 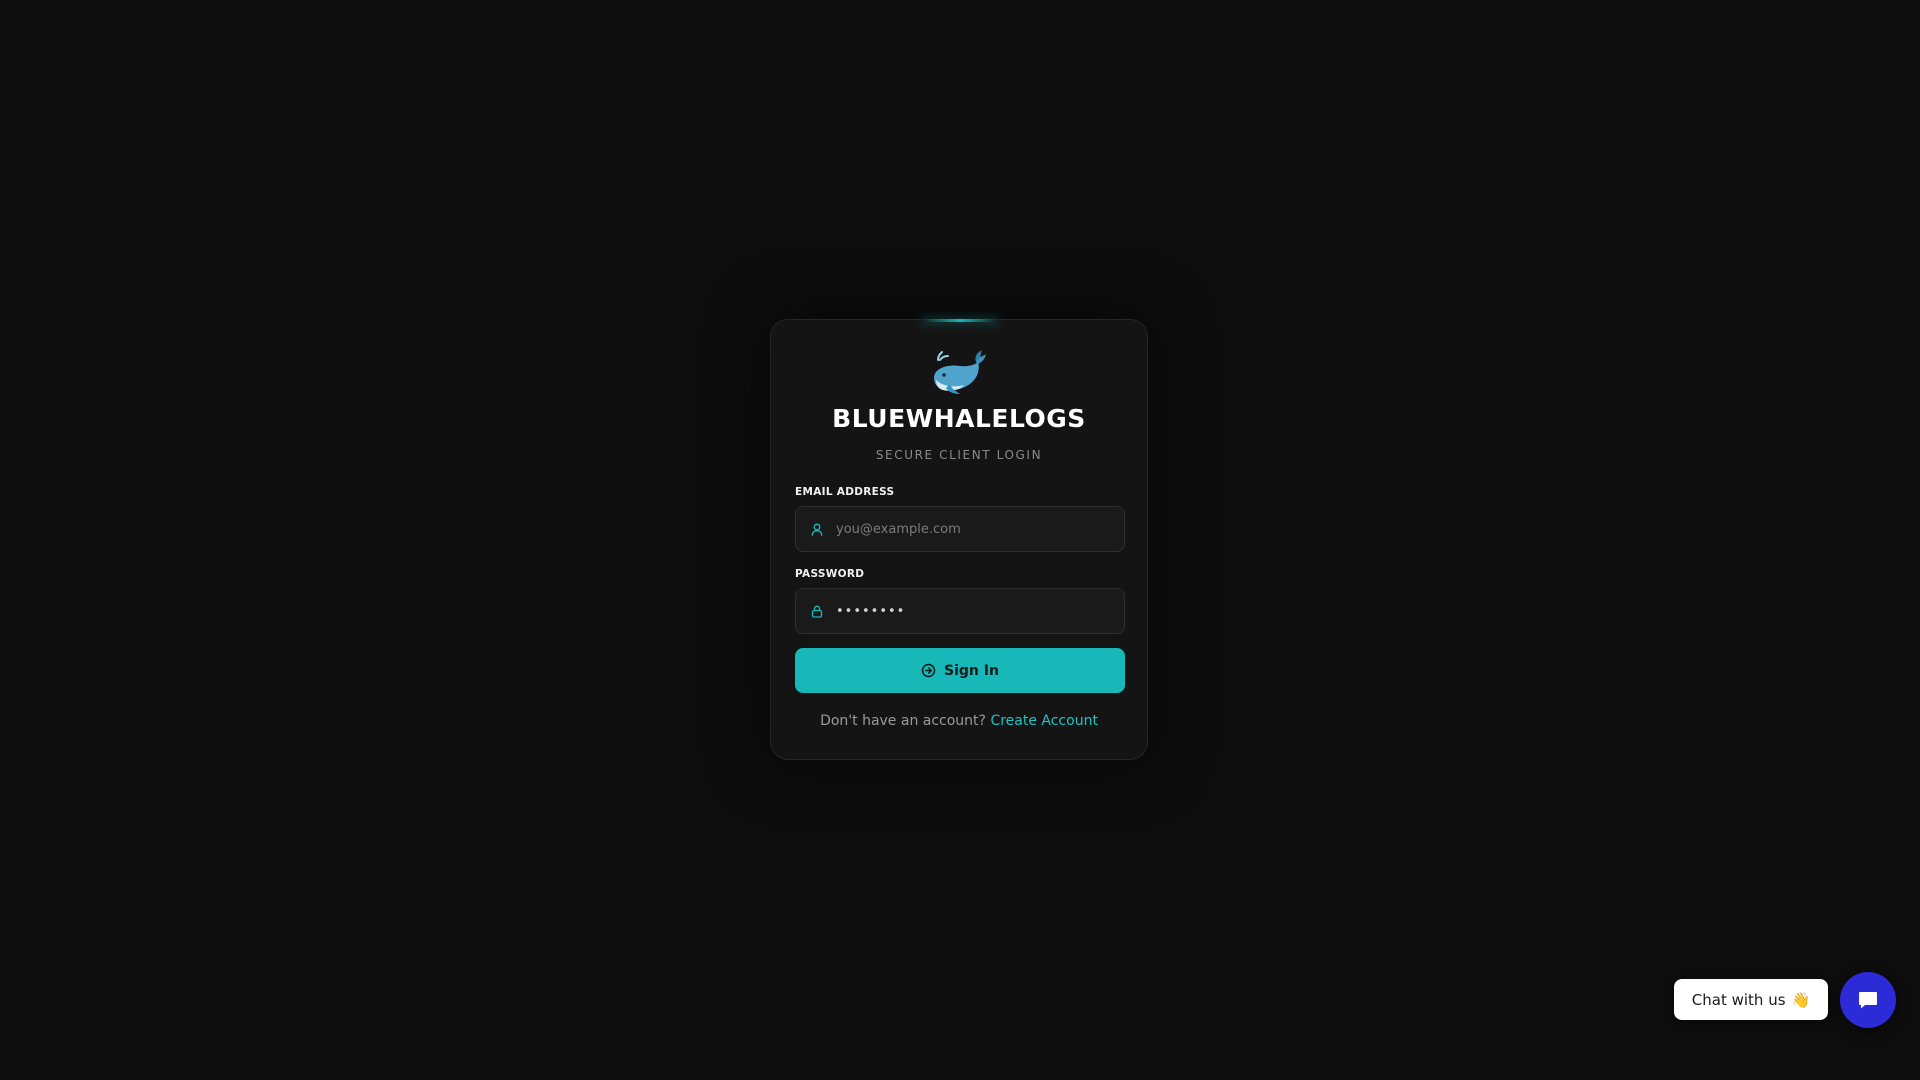 What do you see at coordinates (1044, 721) in the screenshot?
I see `create-account-link: Create Account` at bounding box center [1044, 721].